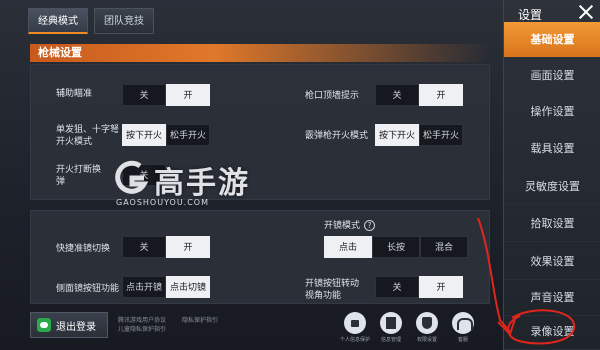 The image size is (600, 350). What do you see at coordinates (342, 226) in the screenshot?
I see `scope-mode-text: 开镜模式` at bounding box center [342, 226].